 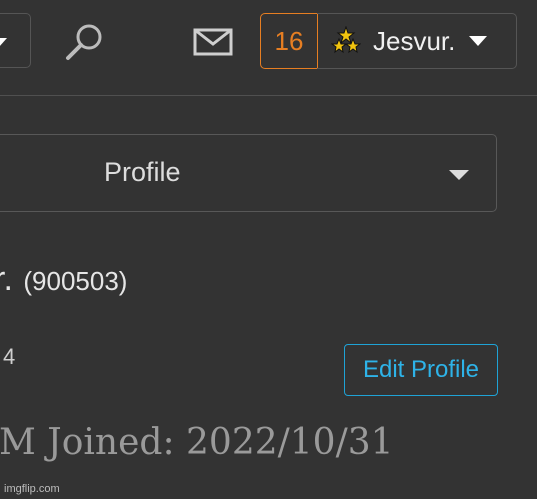 What do you see at coordinates (6, 279) in the screenshot?
I see `profile-username: r.` at bounding box center [6, 279].